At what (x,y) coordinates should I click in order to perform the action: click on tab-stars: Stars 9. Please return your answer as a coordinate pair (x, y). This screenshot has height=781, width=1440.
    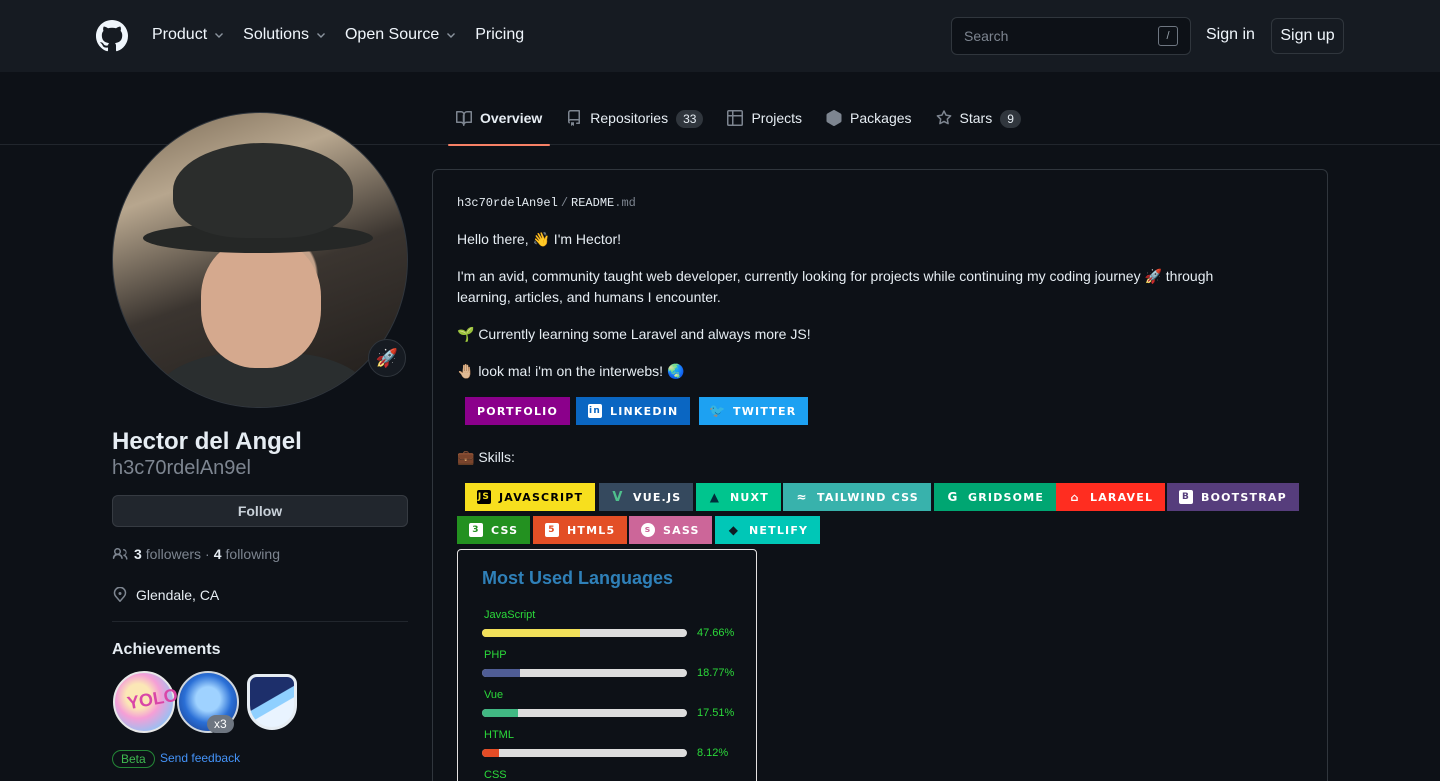
    Looking at the image, I should click on (978, 125).